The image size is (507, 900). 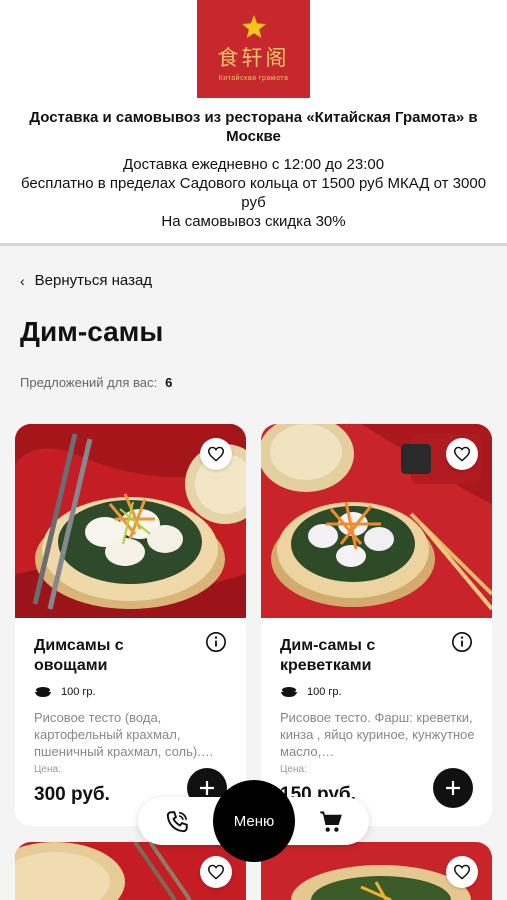 I want to click on menu-button: Меню, so click(x=254, y=821).